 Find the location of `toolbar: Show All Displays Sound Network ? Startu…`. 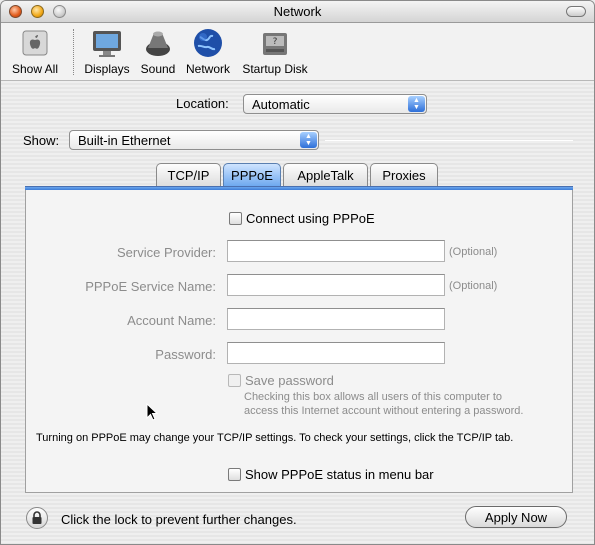

toolbar: Show All Displays Sound Network ? Startu… is located at coordinates (297, 52).